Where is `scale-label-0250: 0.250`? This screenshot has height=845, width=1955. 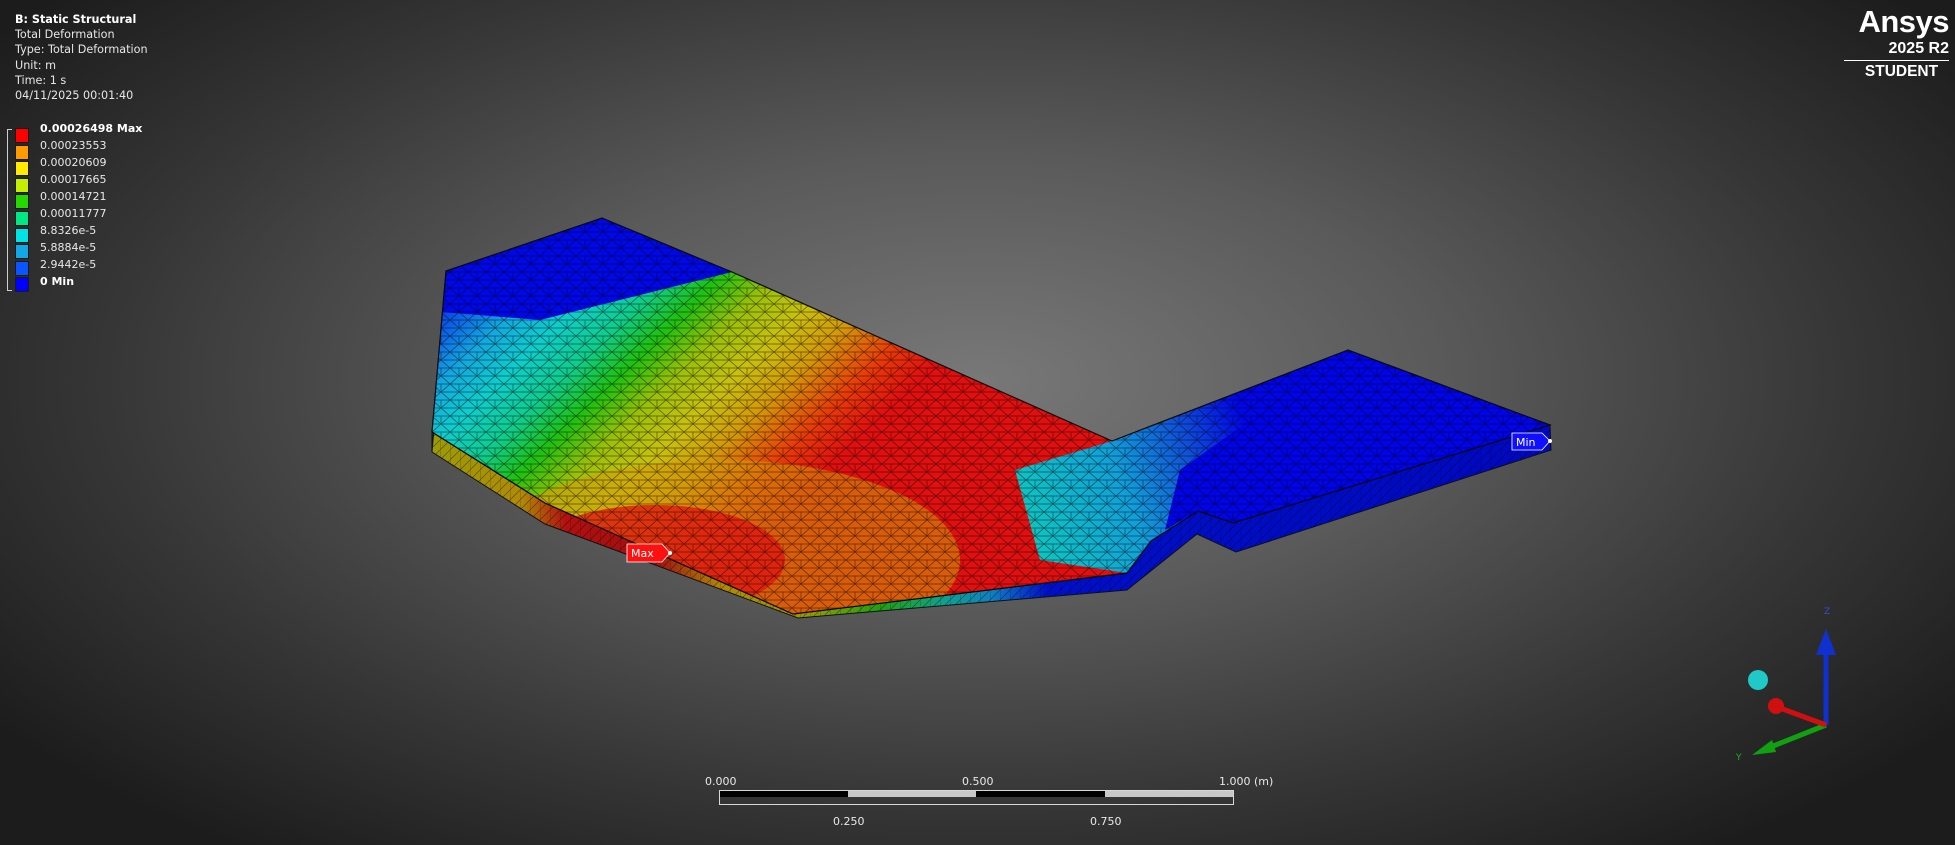 scale-label-0250: 0.250 is located at coordinates (849, 821).